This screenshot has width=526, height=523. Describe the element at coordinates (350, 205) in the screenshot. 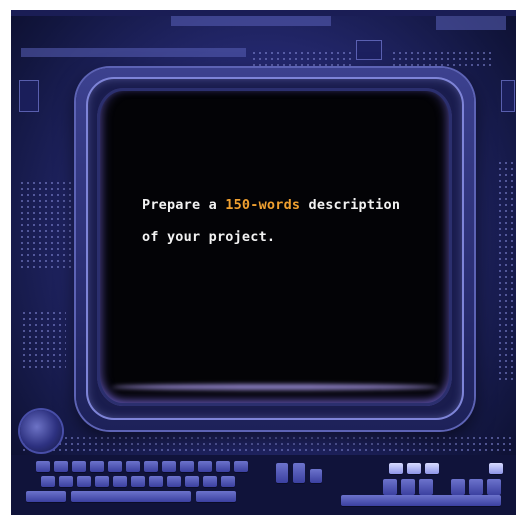

I see `message-text-after: description` at that location.